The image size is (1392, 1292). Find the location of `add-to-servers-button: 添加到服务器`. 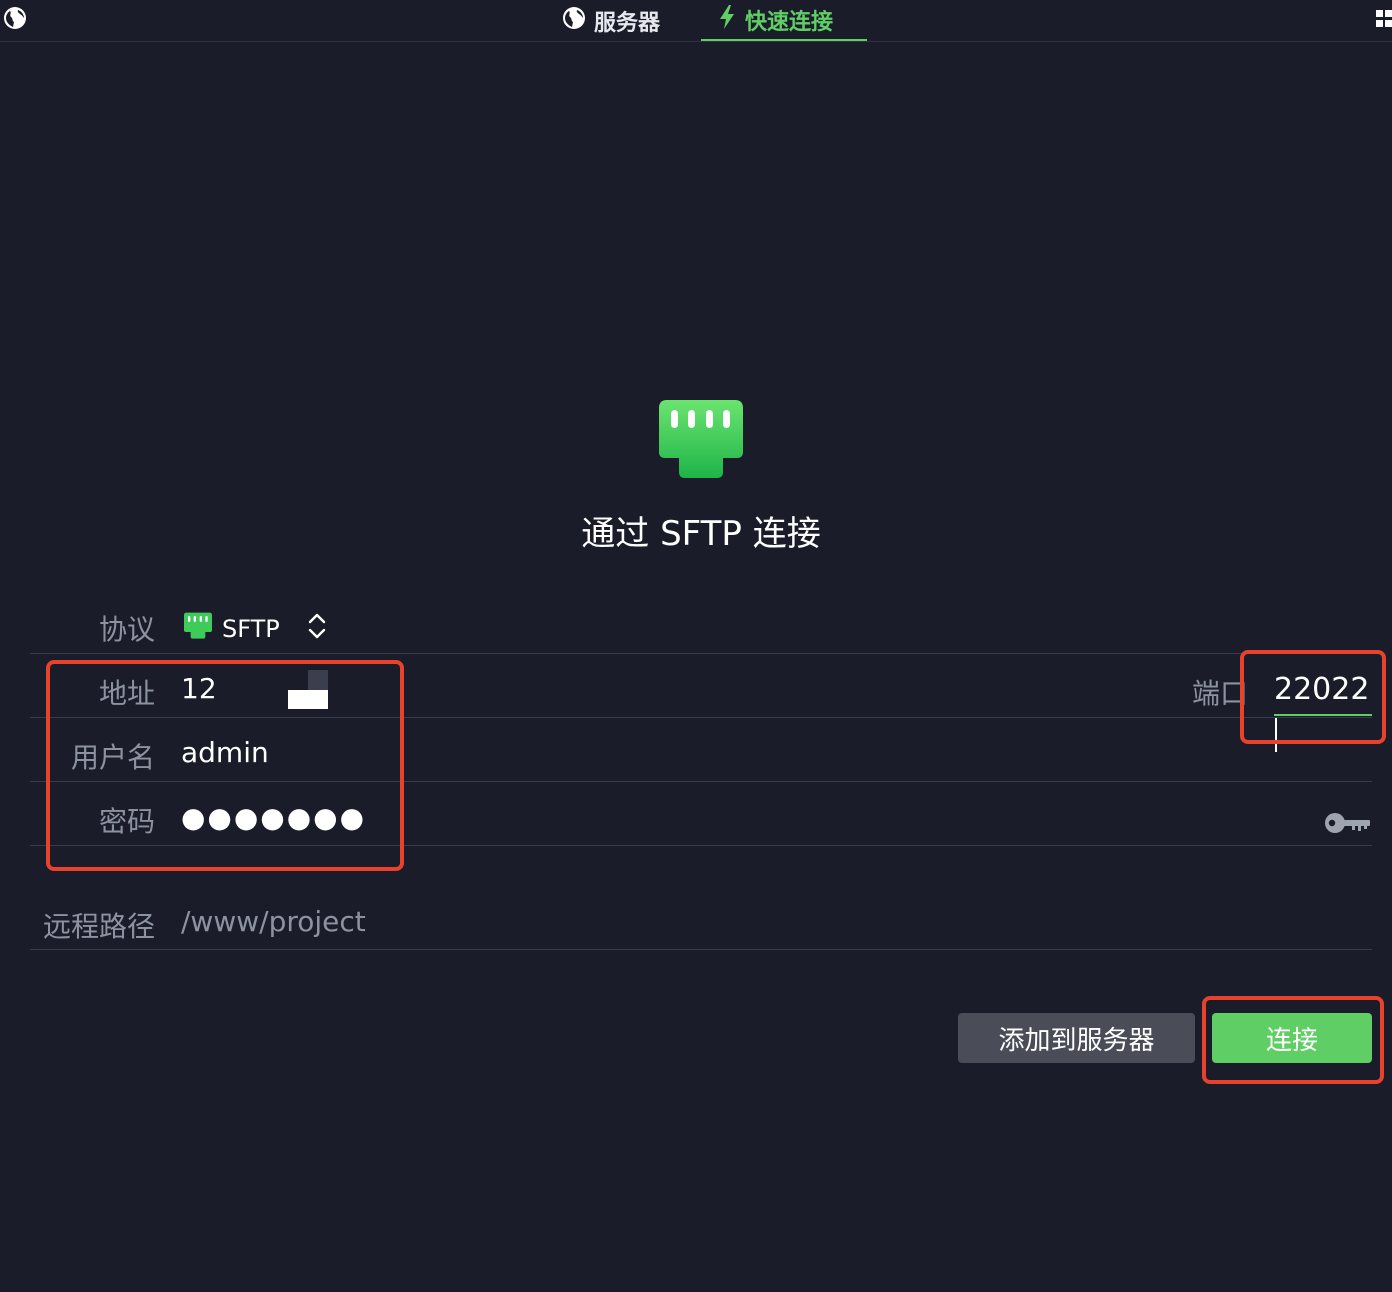

add-to-servers-button: 添加到服务器 is located at coordinates (1076, 1038).